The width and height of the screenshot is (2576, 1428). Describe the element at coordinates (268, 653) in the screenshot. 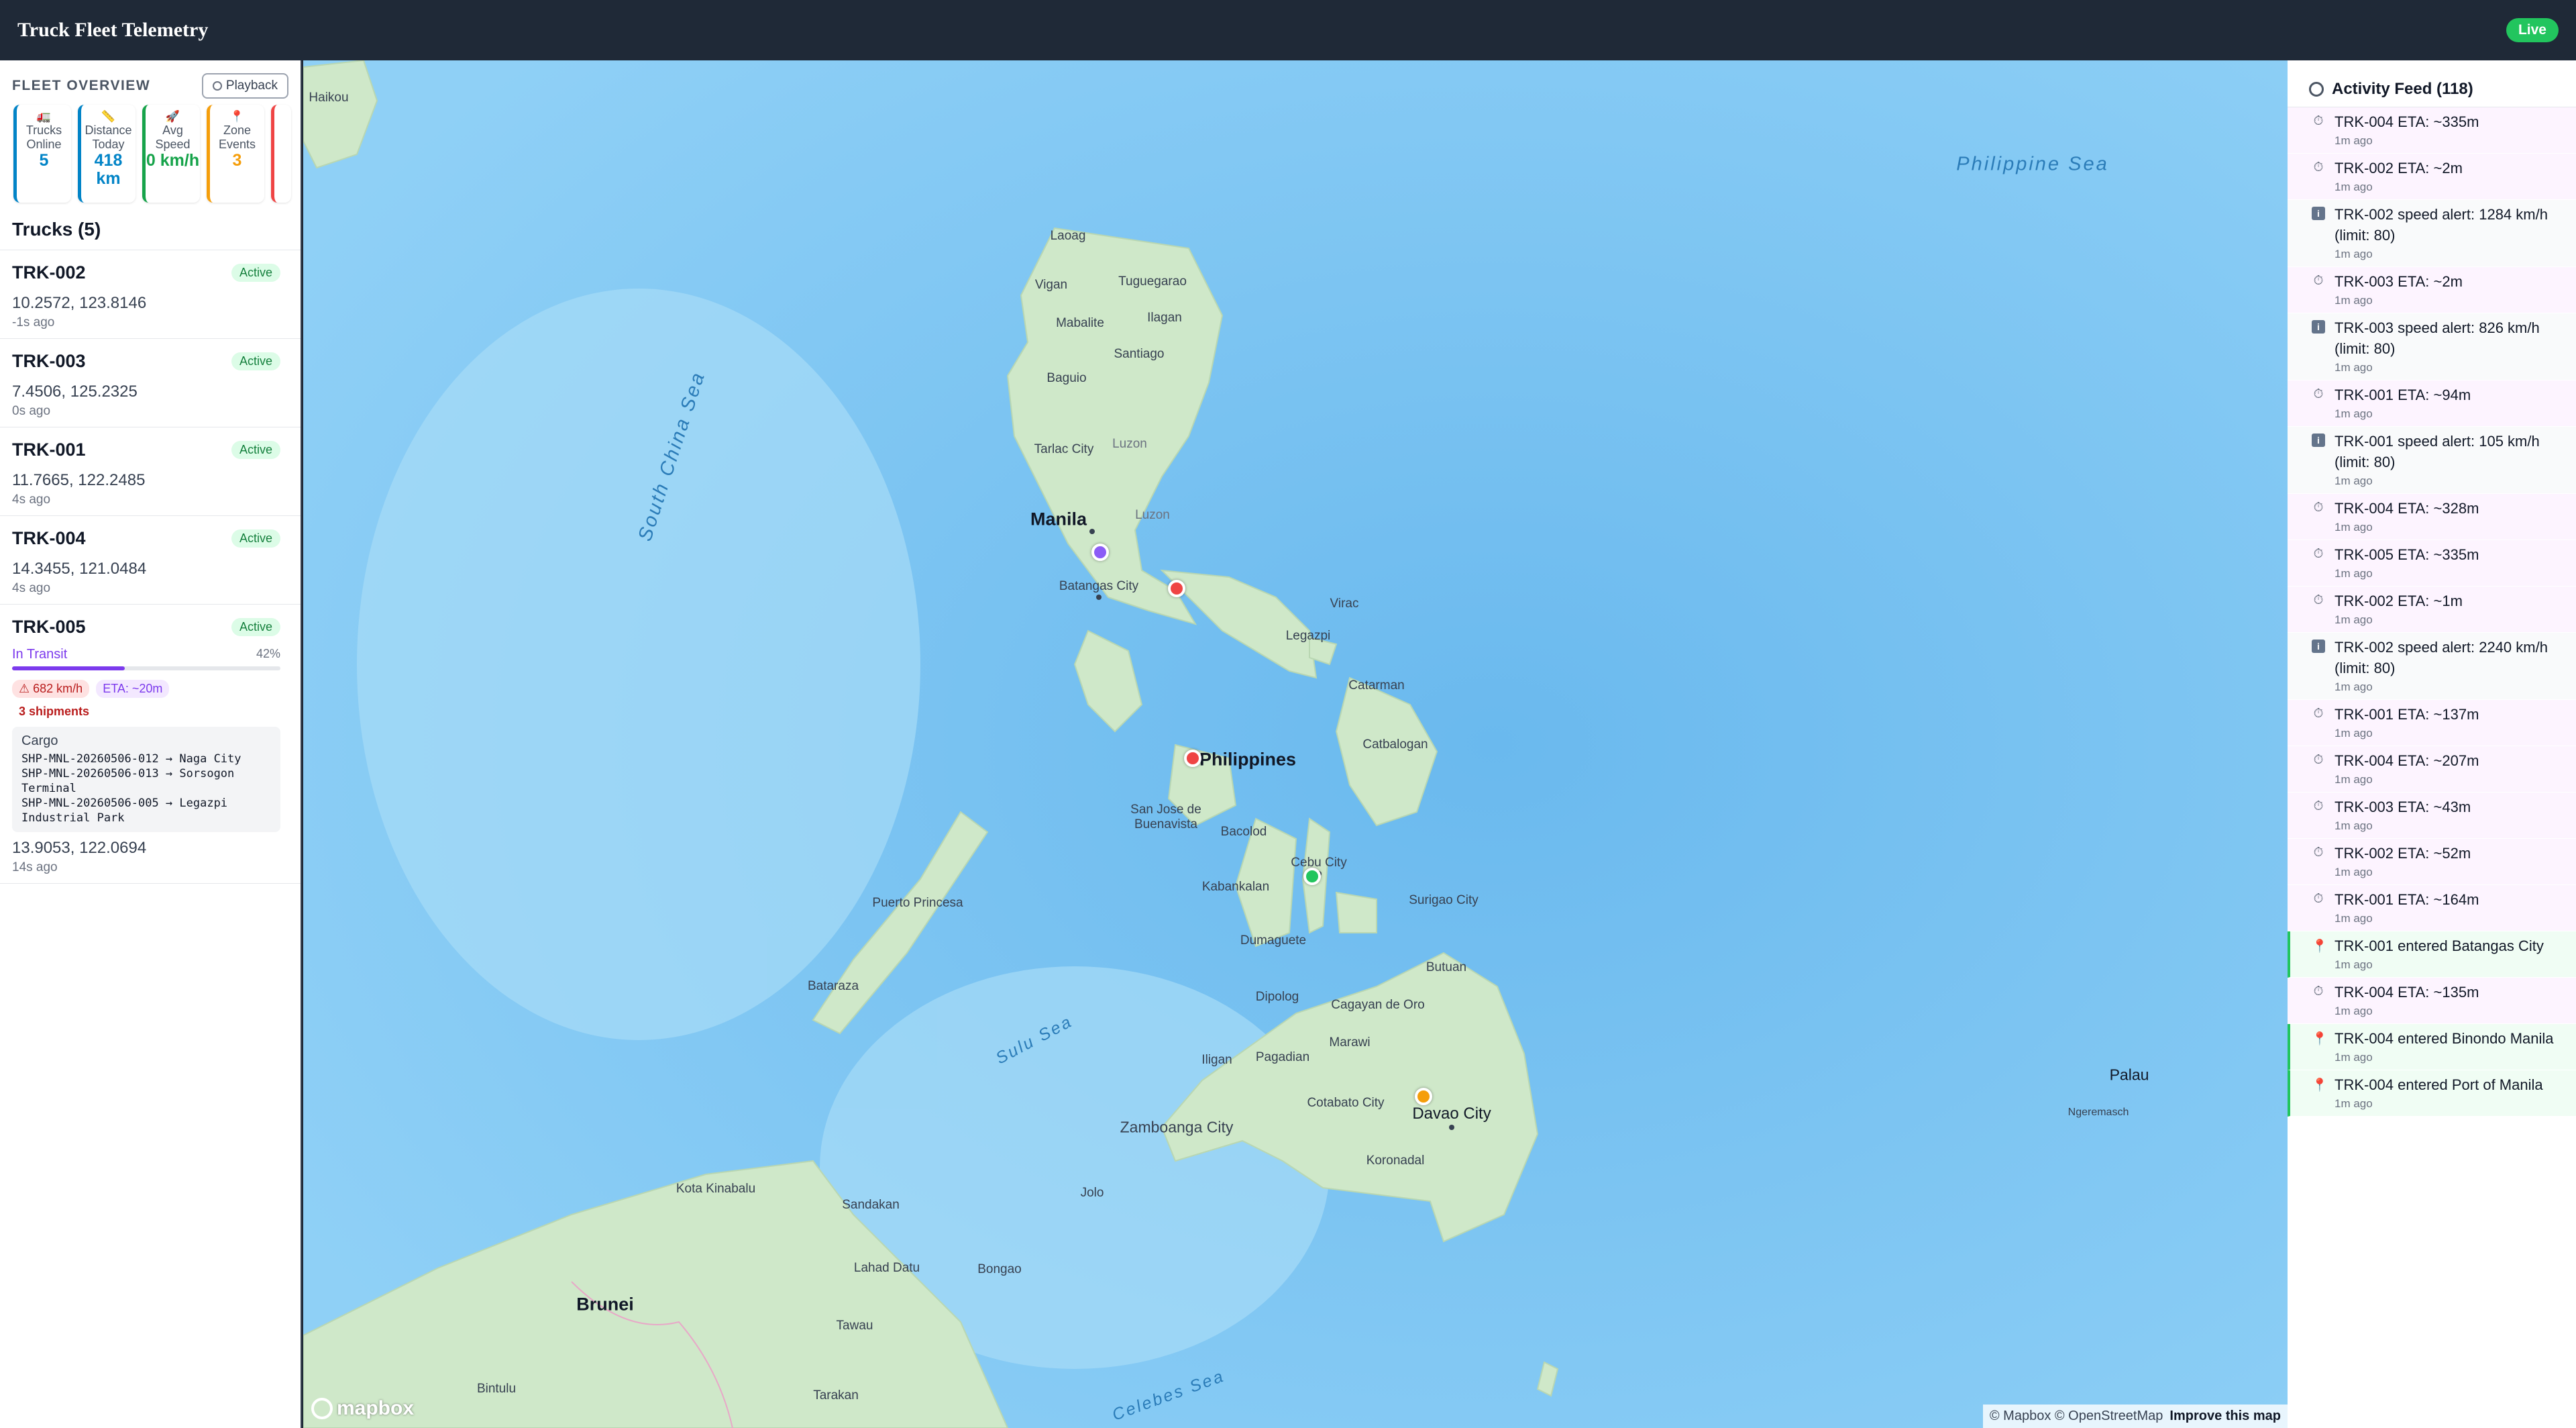

I see `transit-progress-text: 42%` at that location.